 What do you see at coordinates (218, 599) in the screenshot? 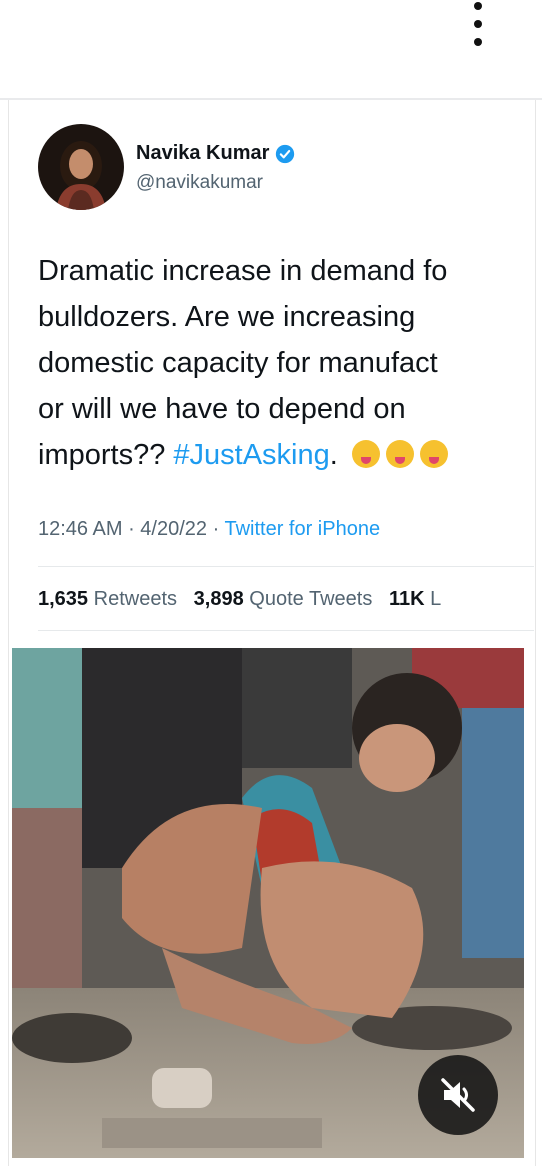
I see `quotes-count: 3,898` at bounding box center [218, 599].